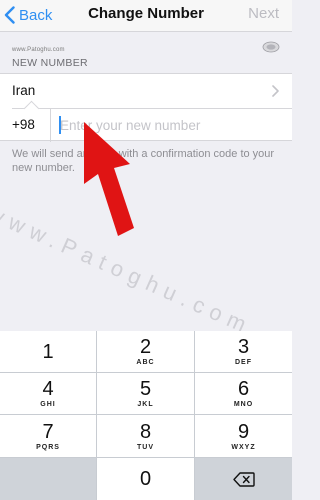 This screenshot has height=500, width=320. I want to click on key-5: 5 JKL, so click(146, 394).